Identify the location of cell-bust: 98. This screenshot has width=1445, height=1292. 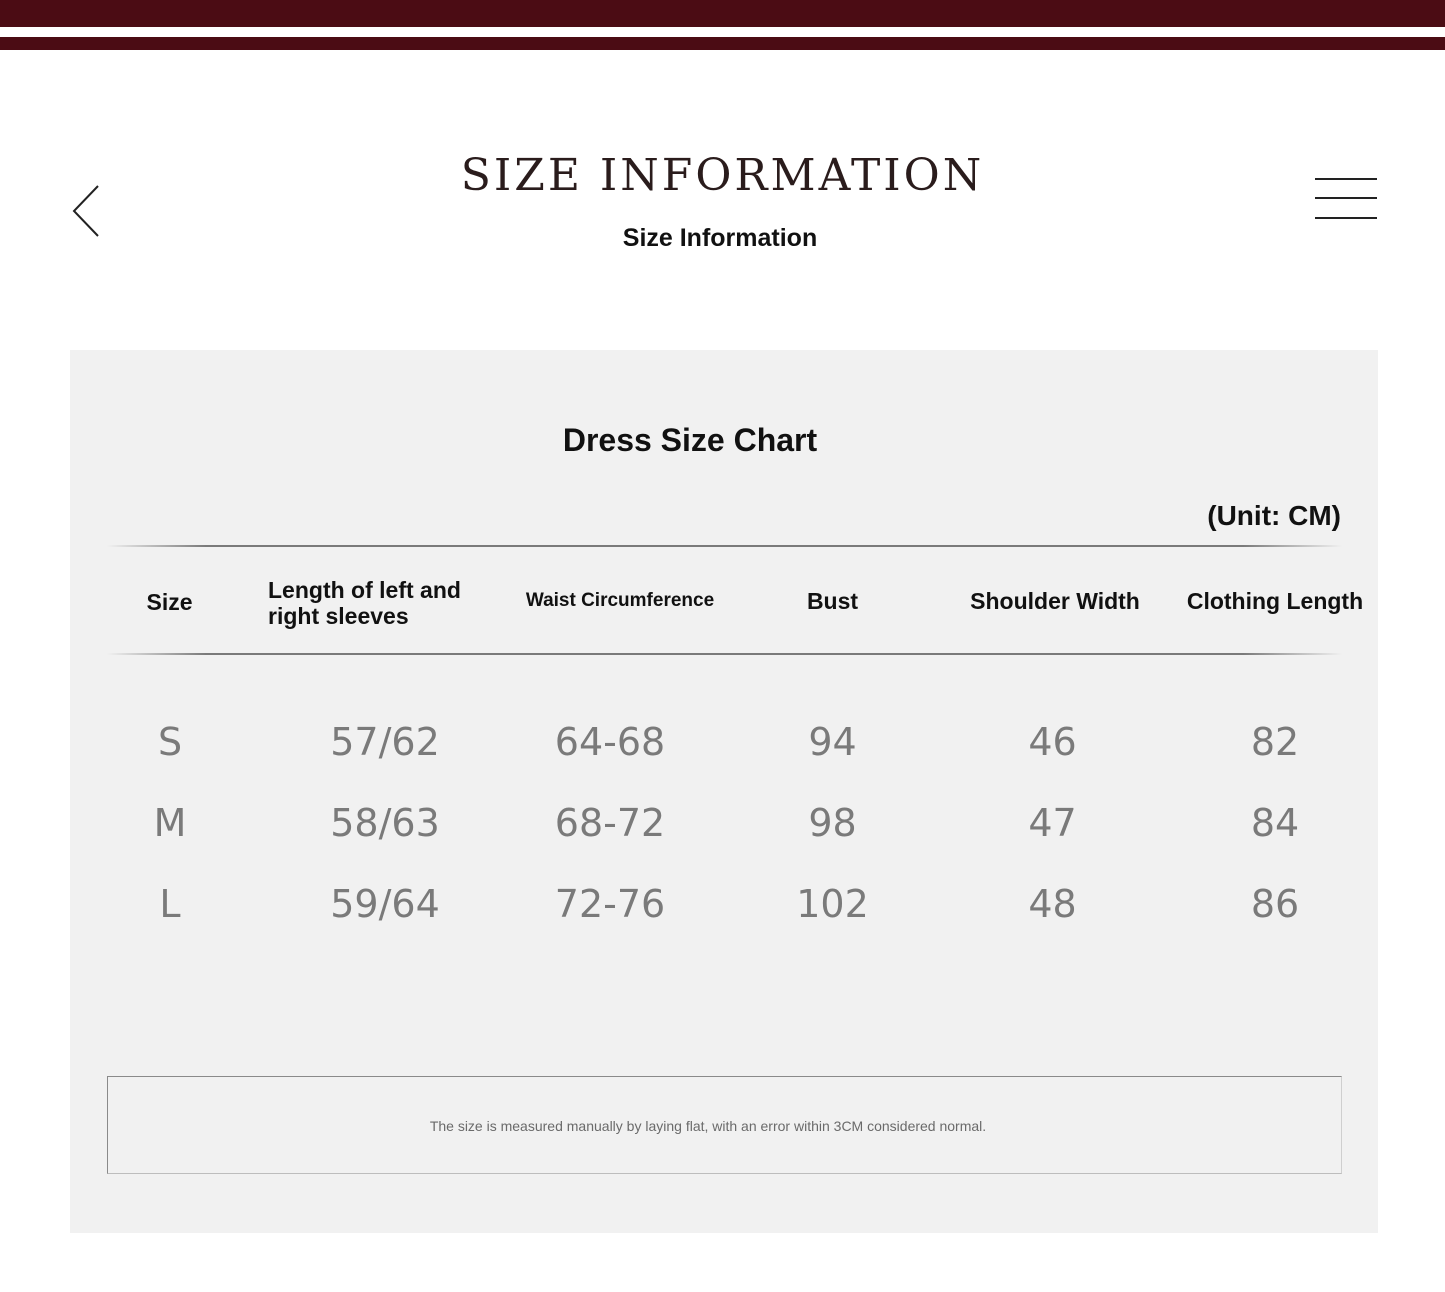
(832, 823).